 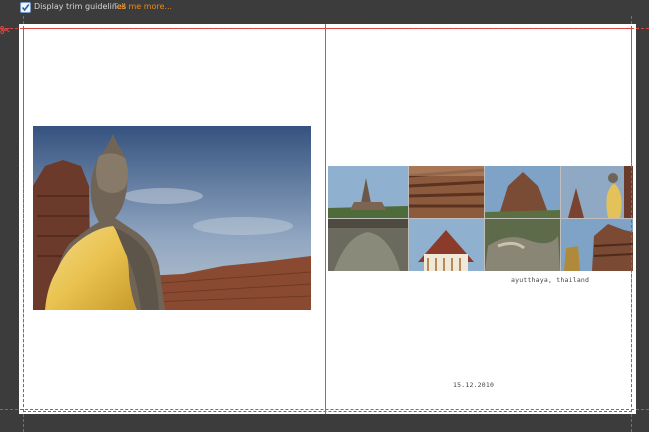 What do you see at coordinates (5, 30) in the screenshot?
I see `scissors-icon` at bounding box center [5, 30].